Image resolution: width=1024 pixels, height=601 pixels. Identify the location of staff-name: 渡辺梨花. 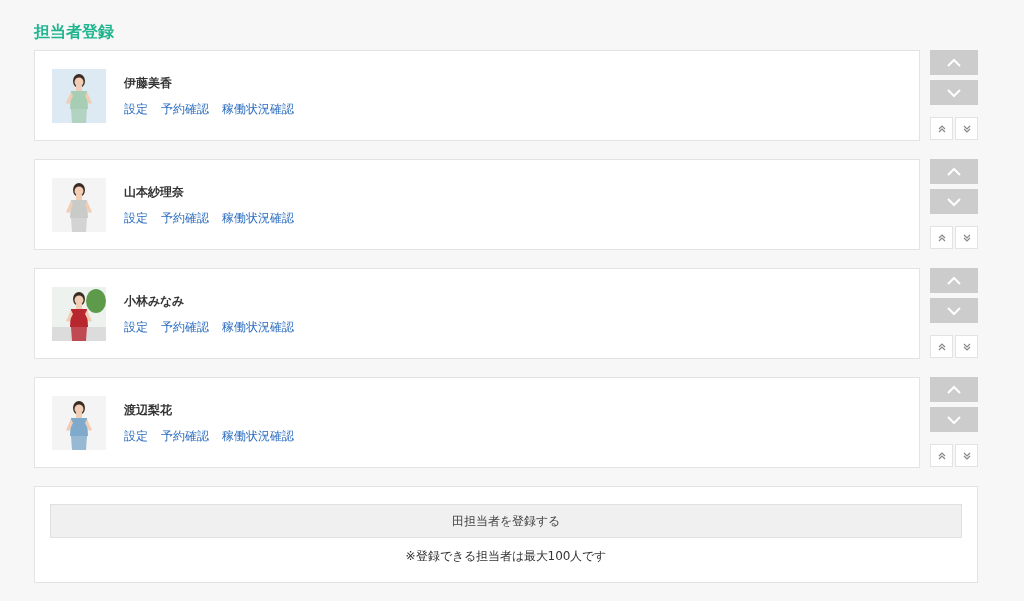
(148, 410).